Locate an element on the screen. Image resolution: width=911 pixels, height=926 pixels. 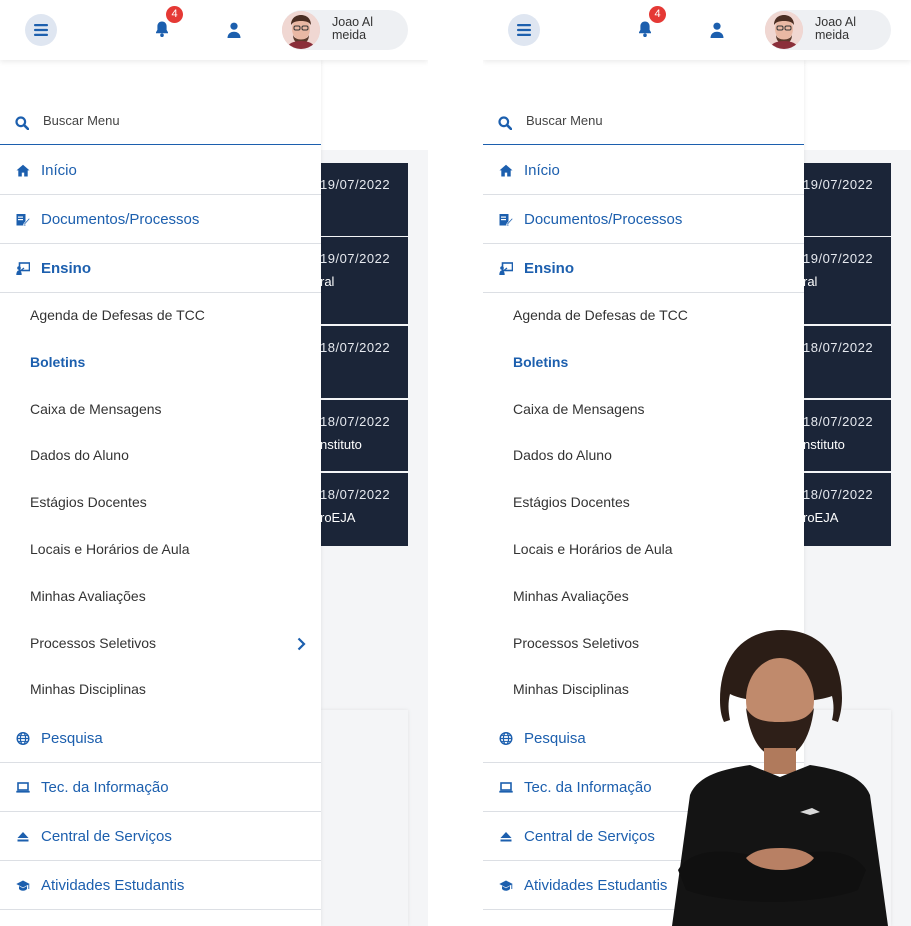
content-card is located at coordinates (364, 818).